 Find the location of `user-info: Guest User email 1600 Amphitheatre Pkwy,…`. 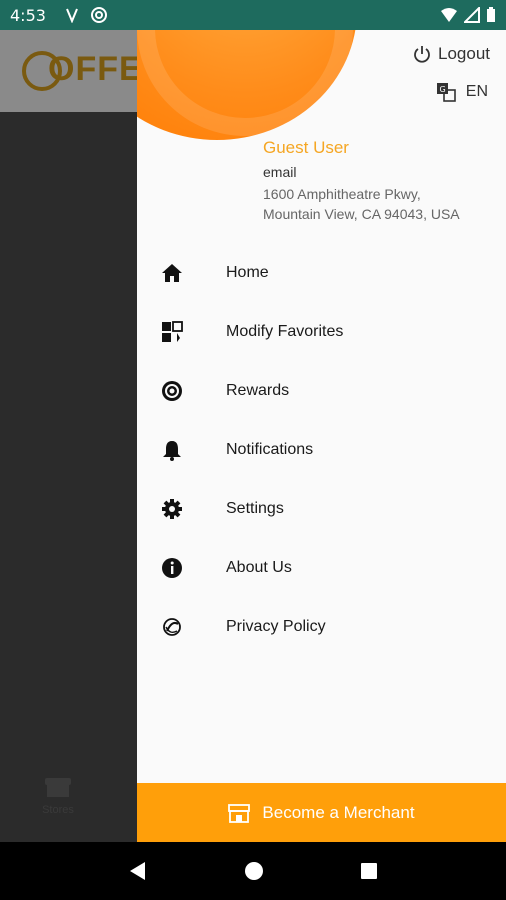

user-info: Guest User email 1600 Amphitheatre Pkwy,… is located at coordinates (361, 181).